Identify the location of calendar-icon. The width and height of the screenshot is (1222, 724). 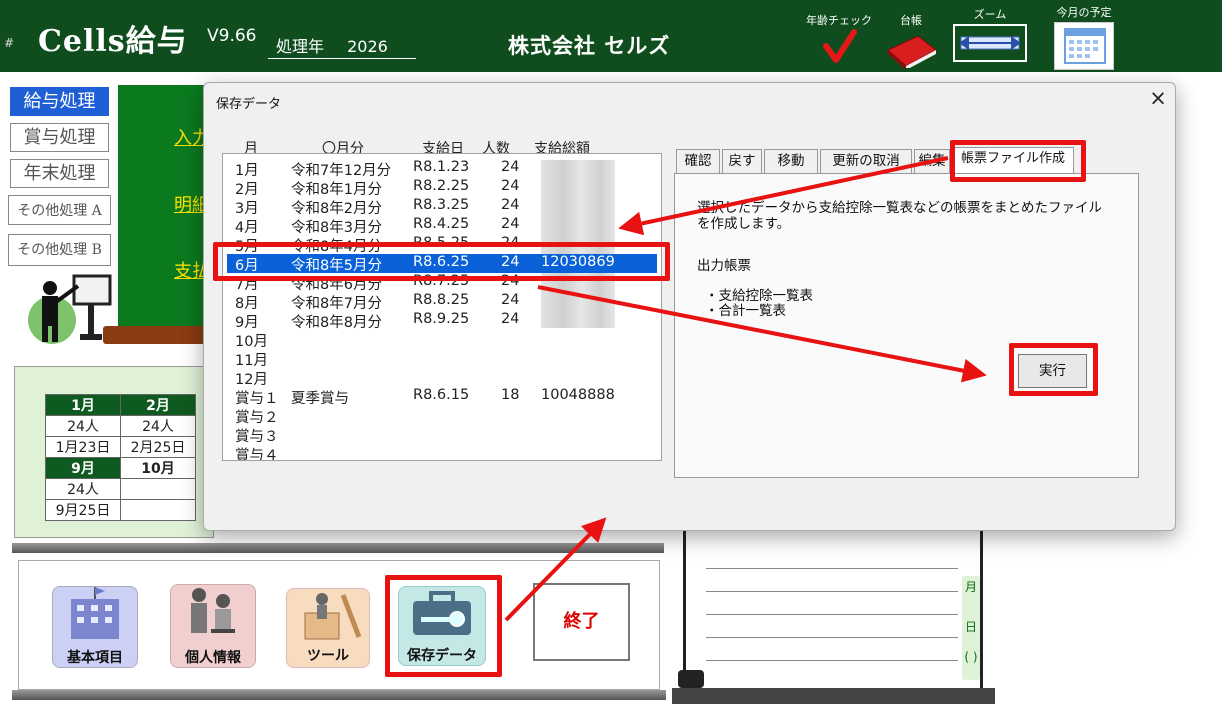
(1084, 46).